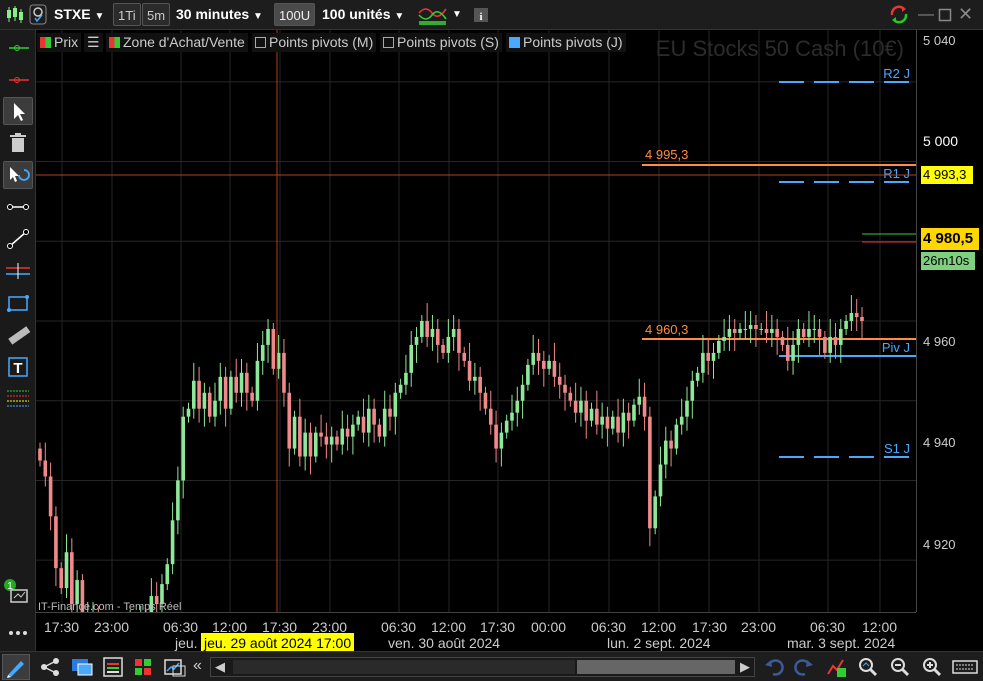  What do you see at coordinates (219, 14) in the screenshot?
I see `timeframe-selector: 30 minutes ▼` at bounding box center [219, 14].